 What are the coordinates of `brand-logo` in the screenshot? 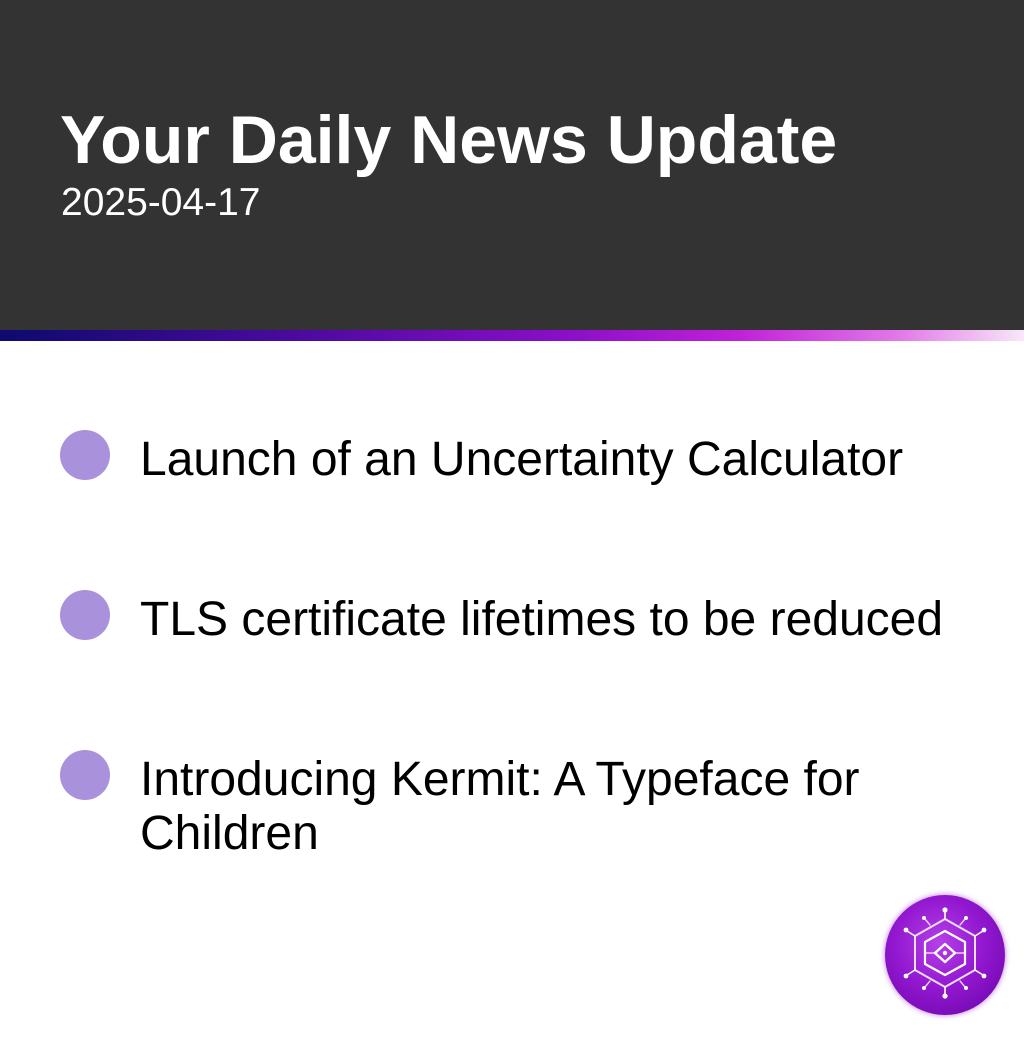 It's located at (945, 955).